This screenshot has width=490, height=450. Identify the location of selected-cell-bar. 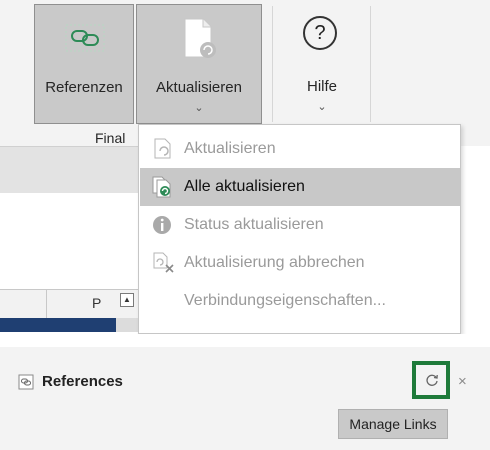
(58, 325).